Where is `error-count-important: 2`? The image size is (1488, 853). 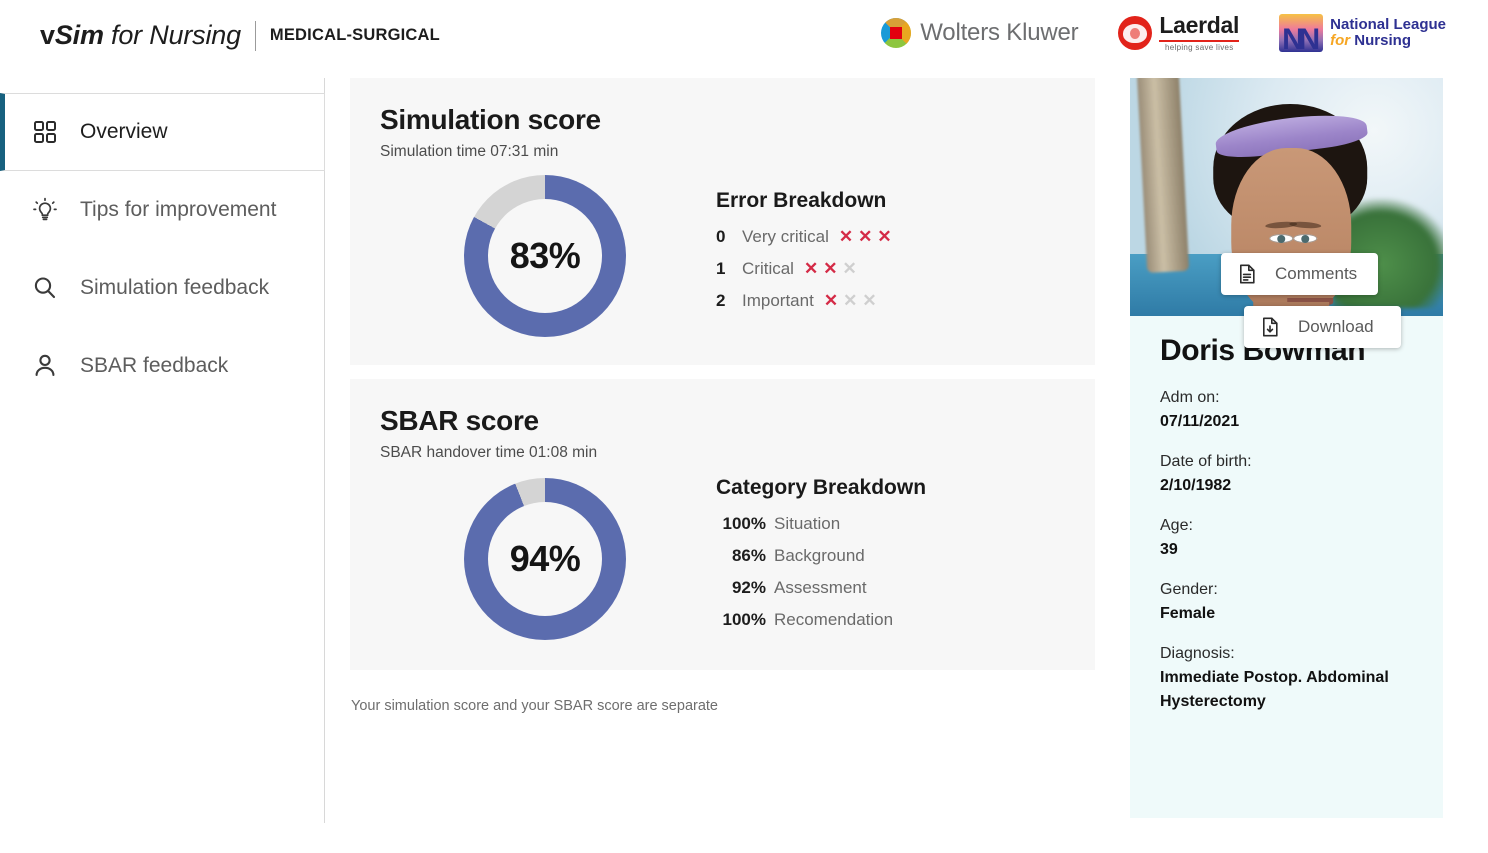
error-count-important: 2 is located at coordinates (721, 300).